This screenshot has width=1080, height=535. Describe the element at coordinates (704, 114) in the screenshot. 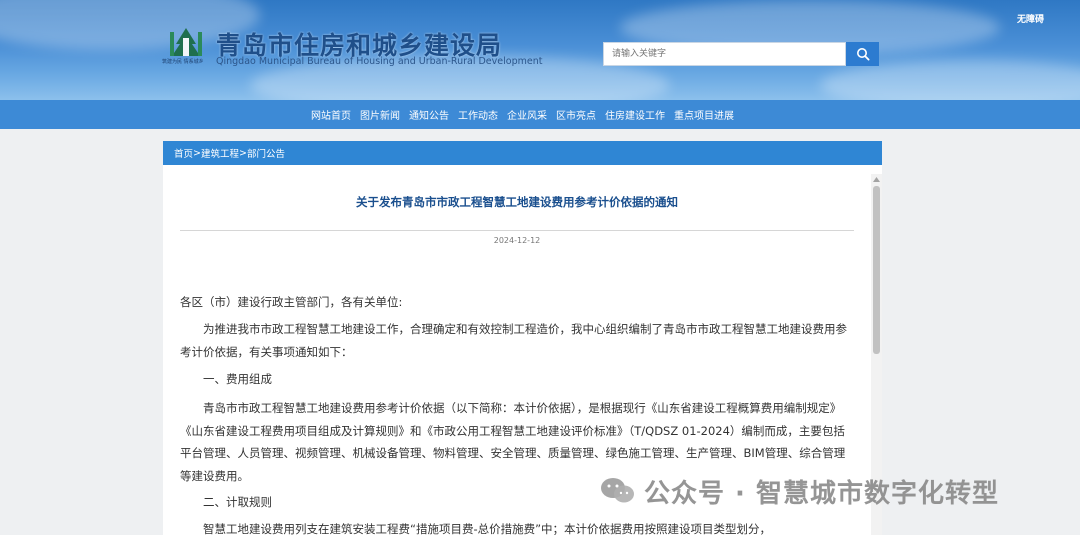

I see `nav-key-projects: 重点项目进展` at that location.